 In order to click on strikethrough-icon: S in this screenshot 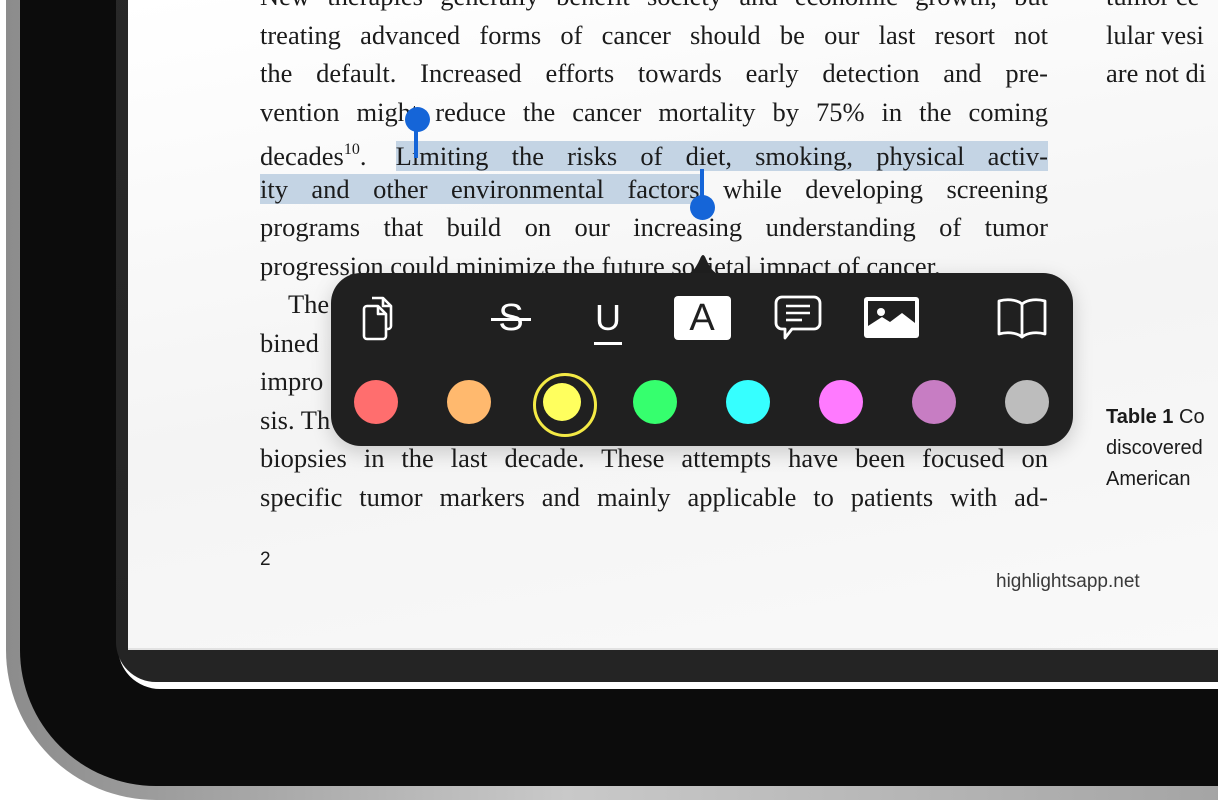, I will do `click(511, 318)`.